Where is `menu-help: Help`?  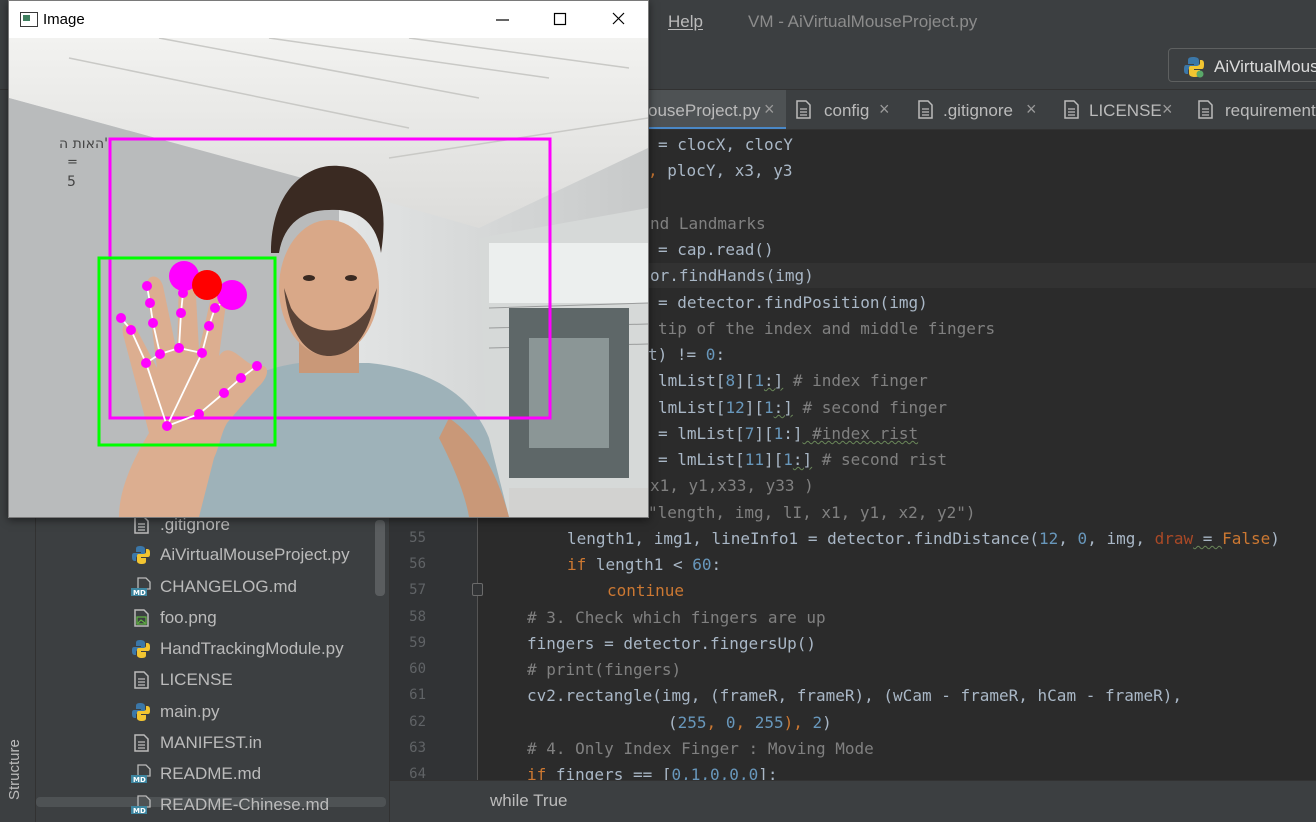
menu-help: Help is located at coordinates (685, 22).